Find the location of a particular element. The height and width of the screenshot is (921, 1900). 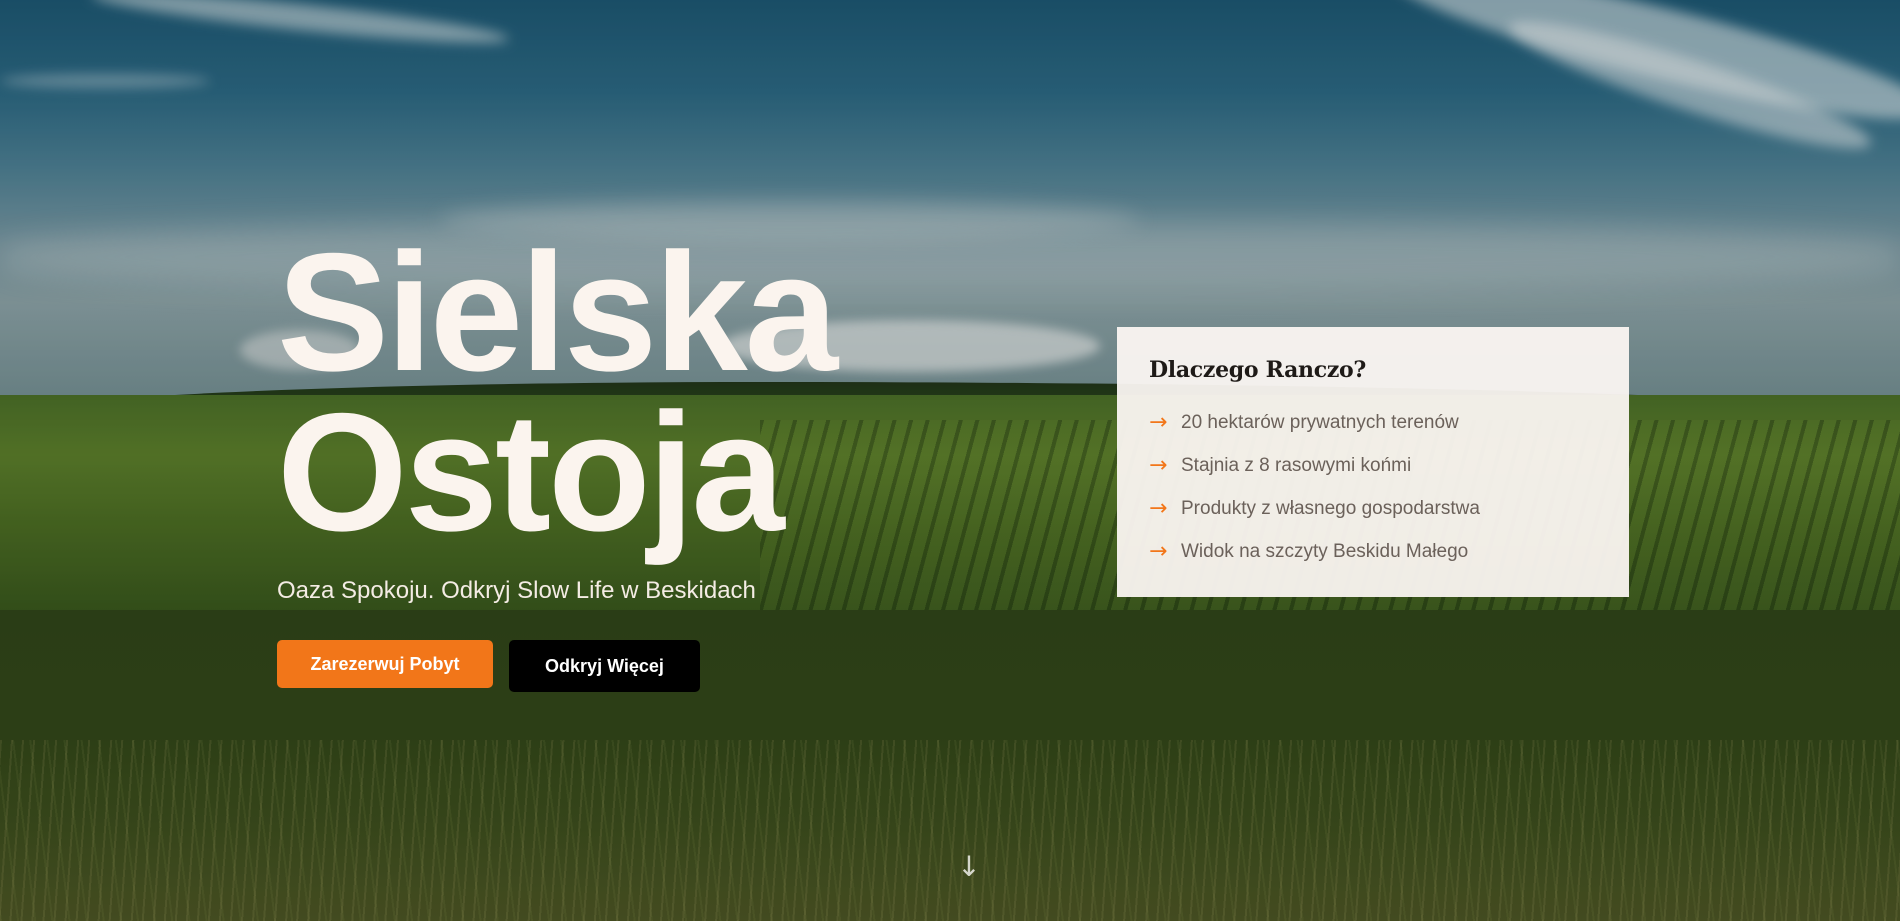

hero-title: Sielska Ostoja is located at coordinates (557, 392).